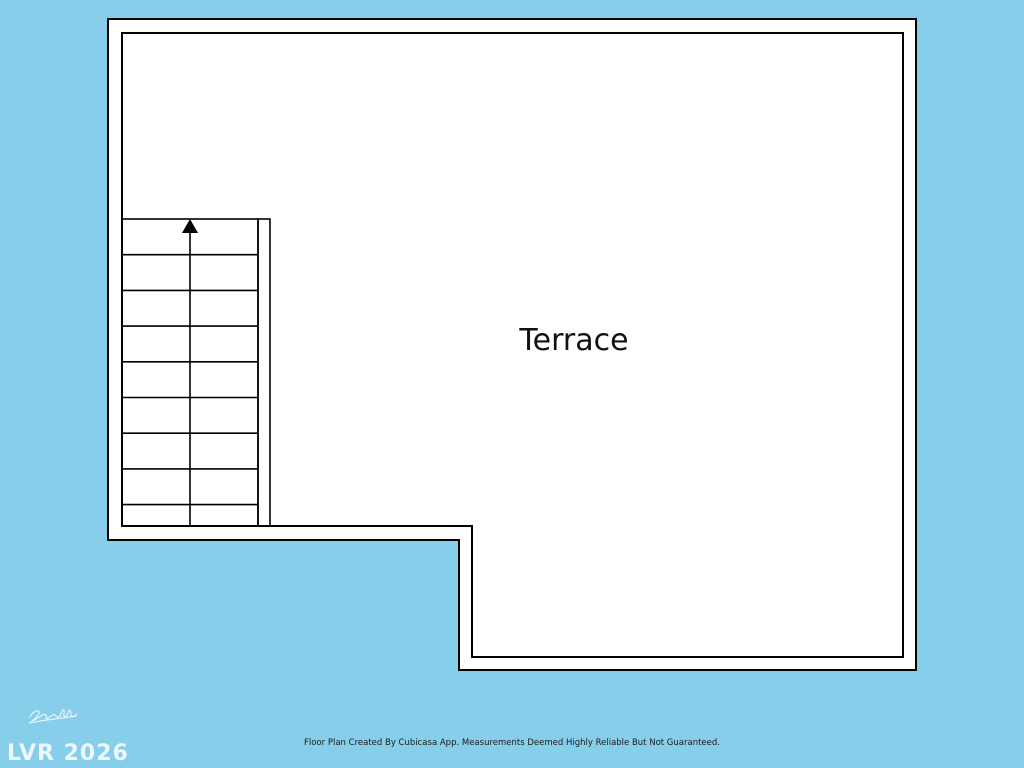 This screenshot has height=768, width=1024. What do you see at coordinates (573, 340) in the screenshot?
I see `room-label-terrace: Terrace` at bounding box center [573, 340].